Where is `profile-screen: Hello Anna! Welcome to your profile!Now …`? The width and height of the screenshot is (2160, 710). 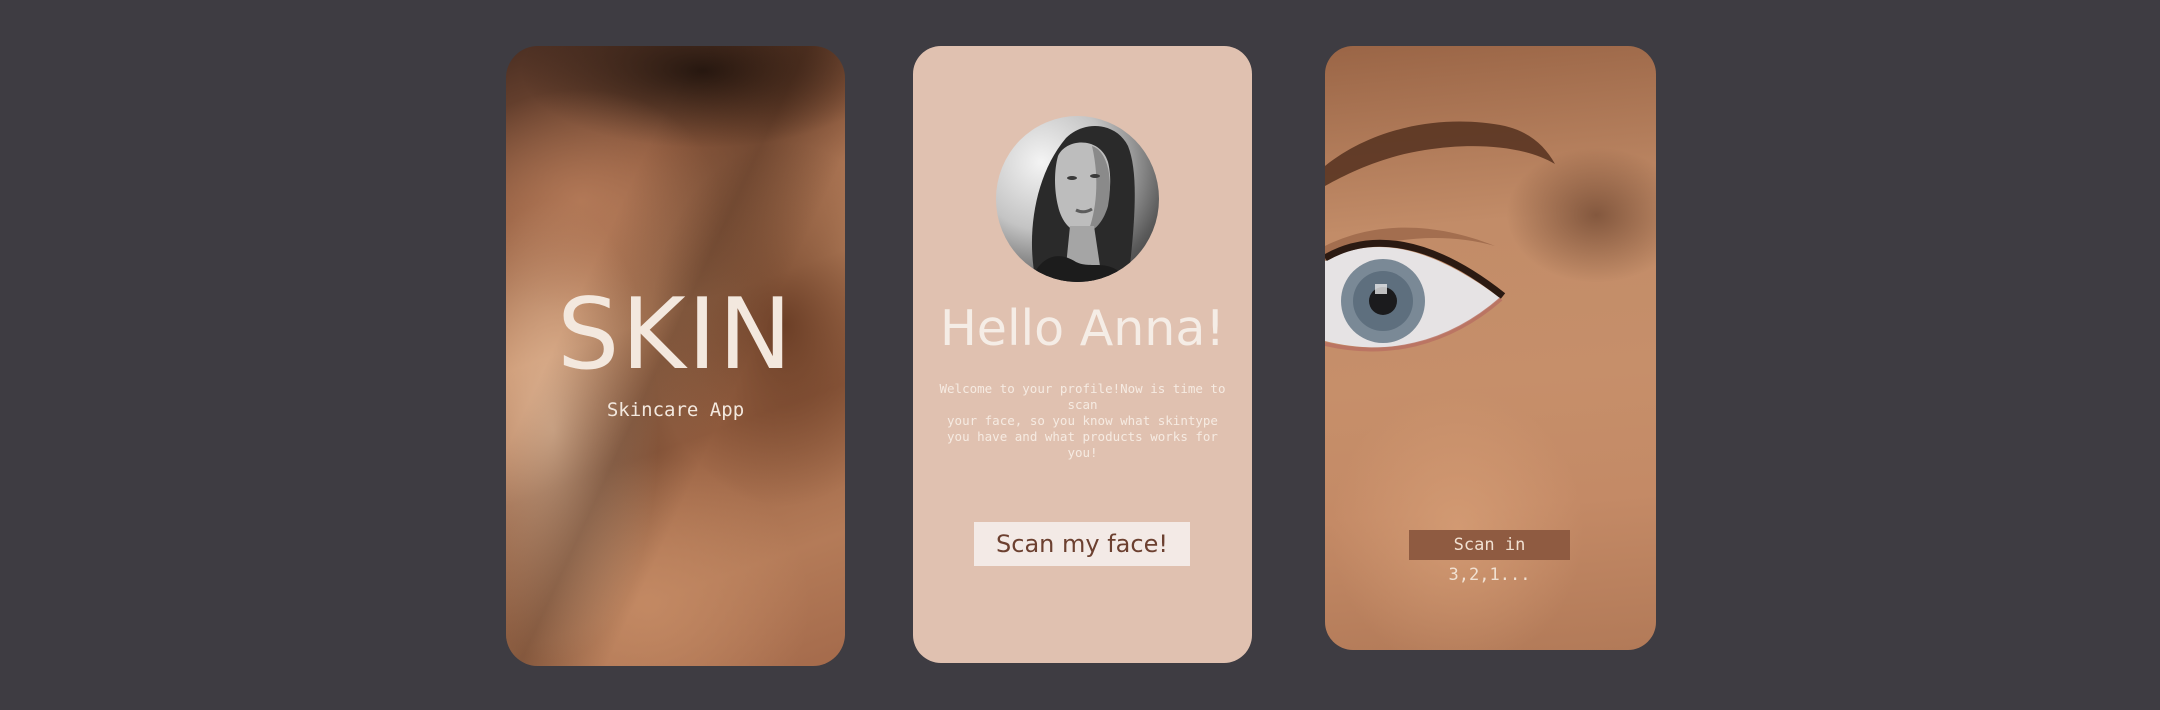
profile-screen: Hello Anna! Welcome to your profile!Now … is located at coordinates (1082, 354).